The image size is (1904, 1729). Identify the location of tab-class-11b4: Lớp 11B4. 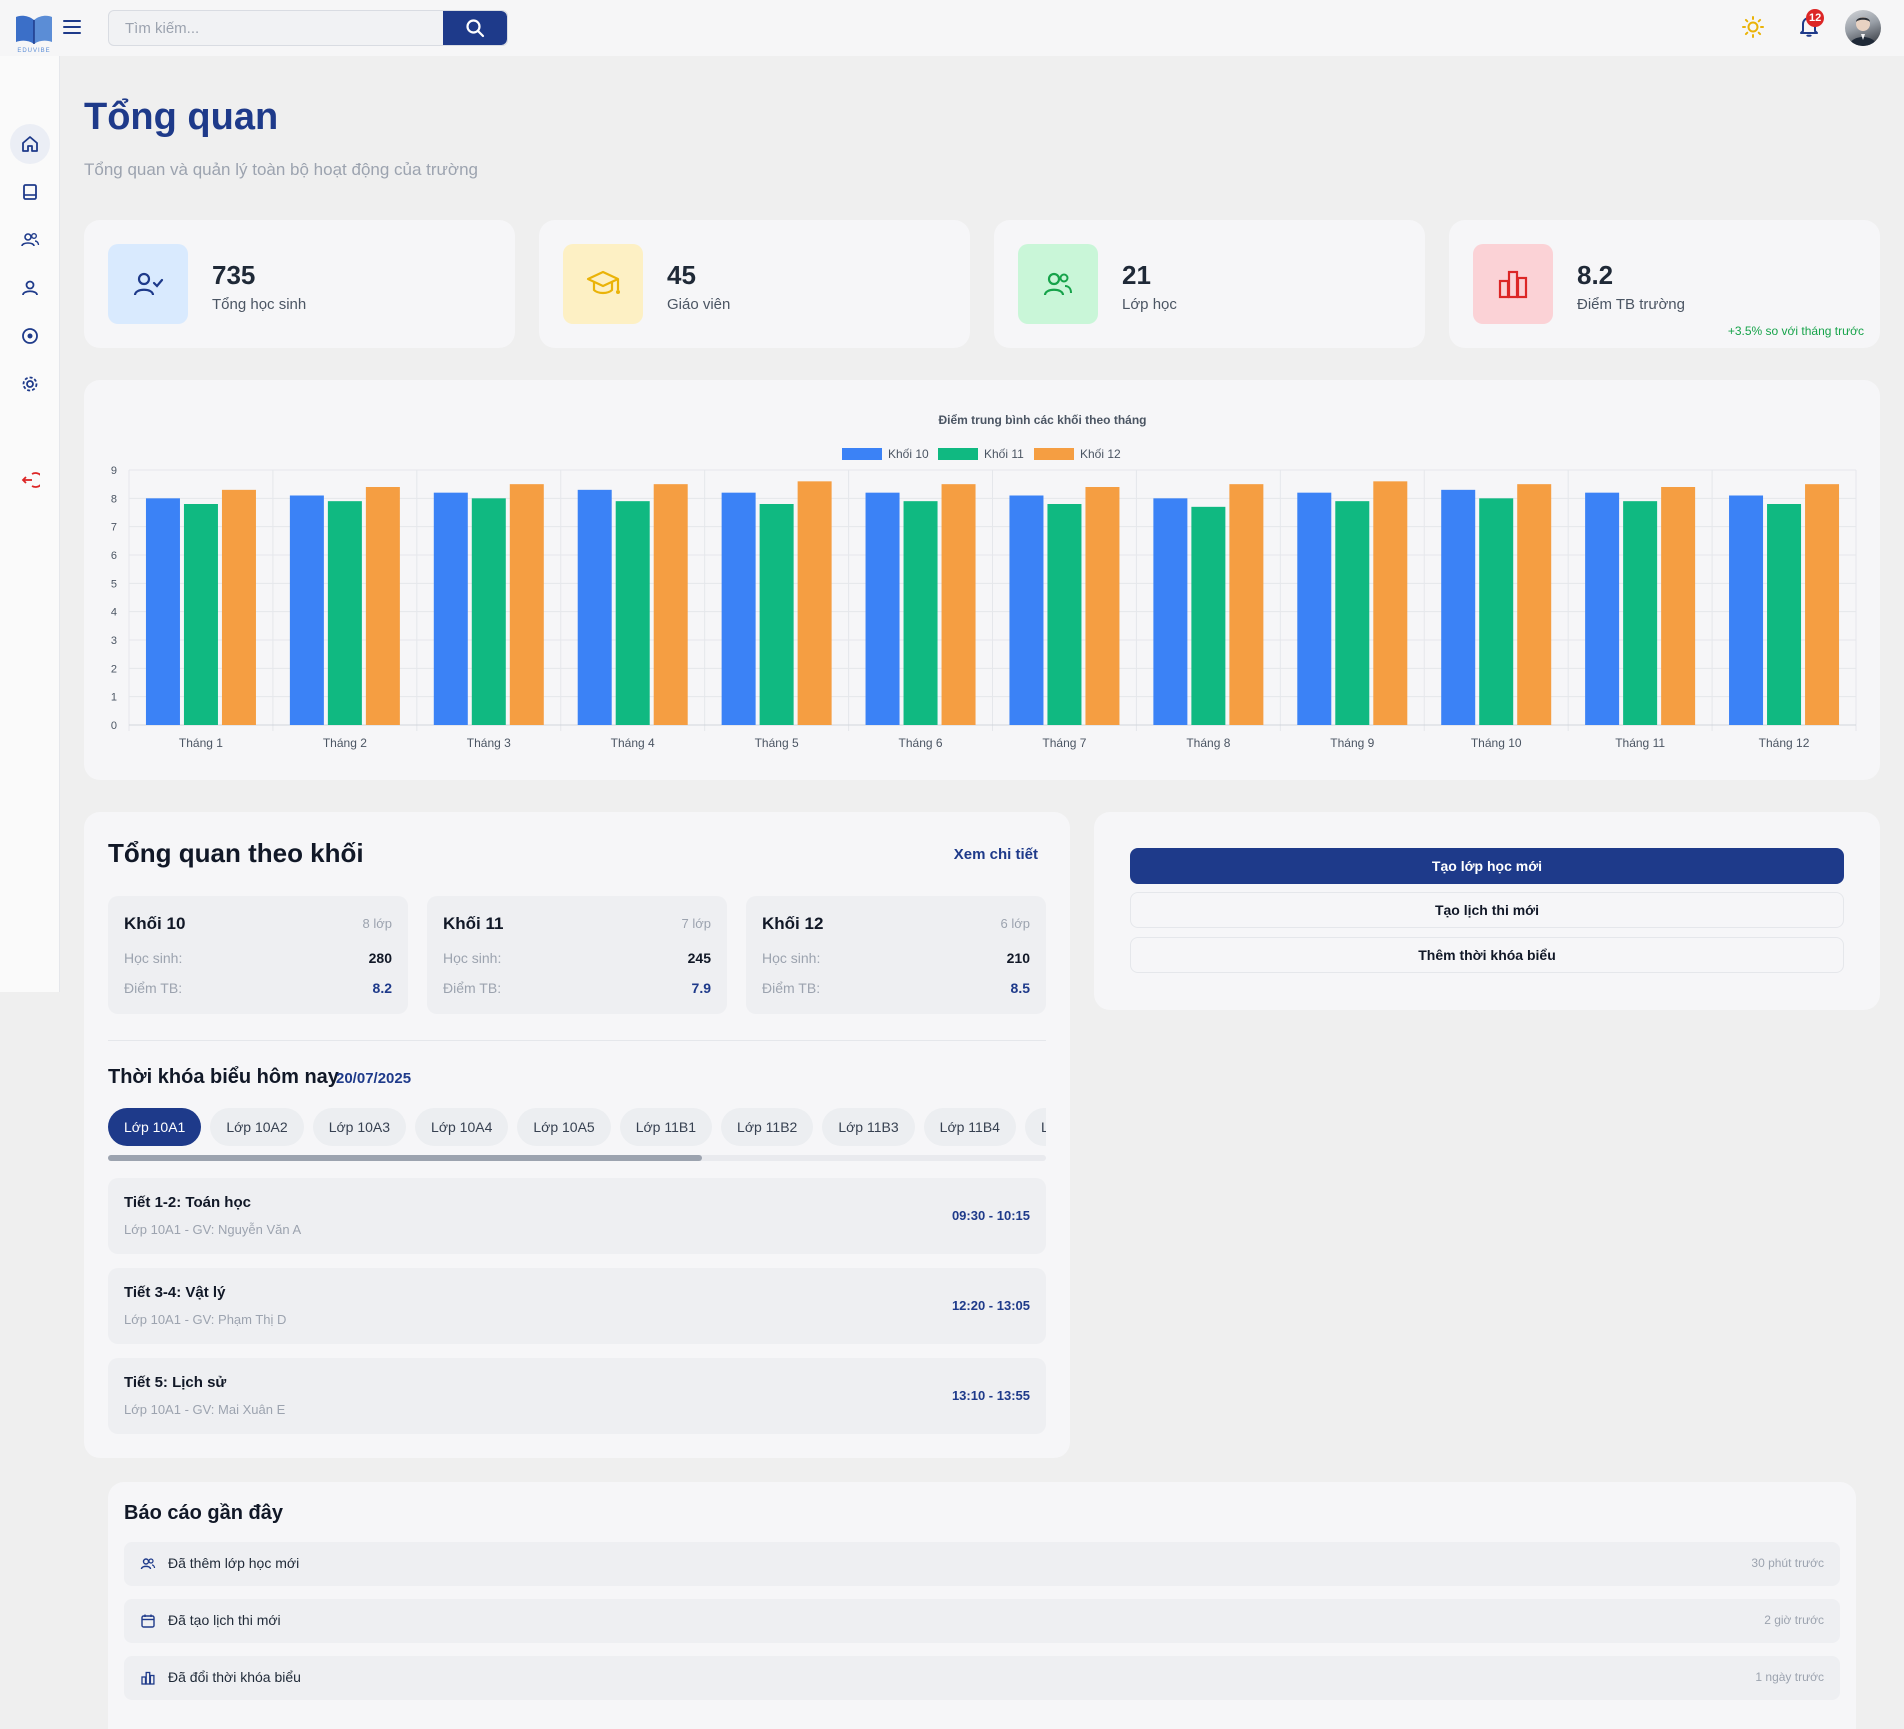
(969, 1127).